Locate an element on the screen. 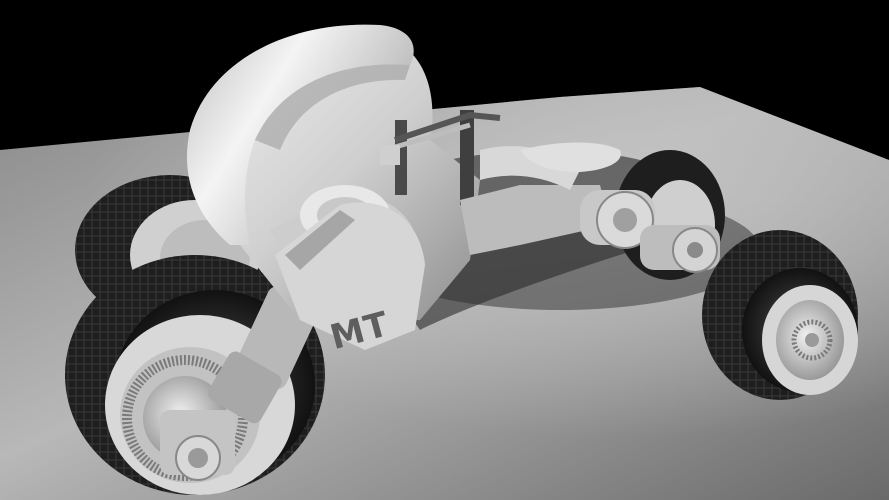 Image resolution: width=889 pixels, height=500 pixels. front-wheel-front is located at coordinates (780, 315).